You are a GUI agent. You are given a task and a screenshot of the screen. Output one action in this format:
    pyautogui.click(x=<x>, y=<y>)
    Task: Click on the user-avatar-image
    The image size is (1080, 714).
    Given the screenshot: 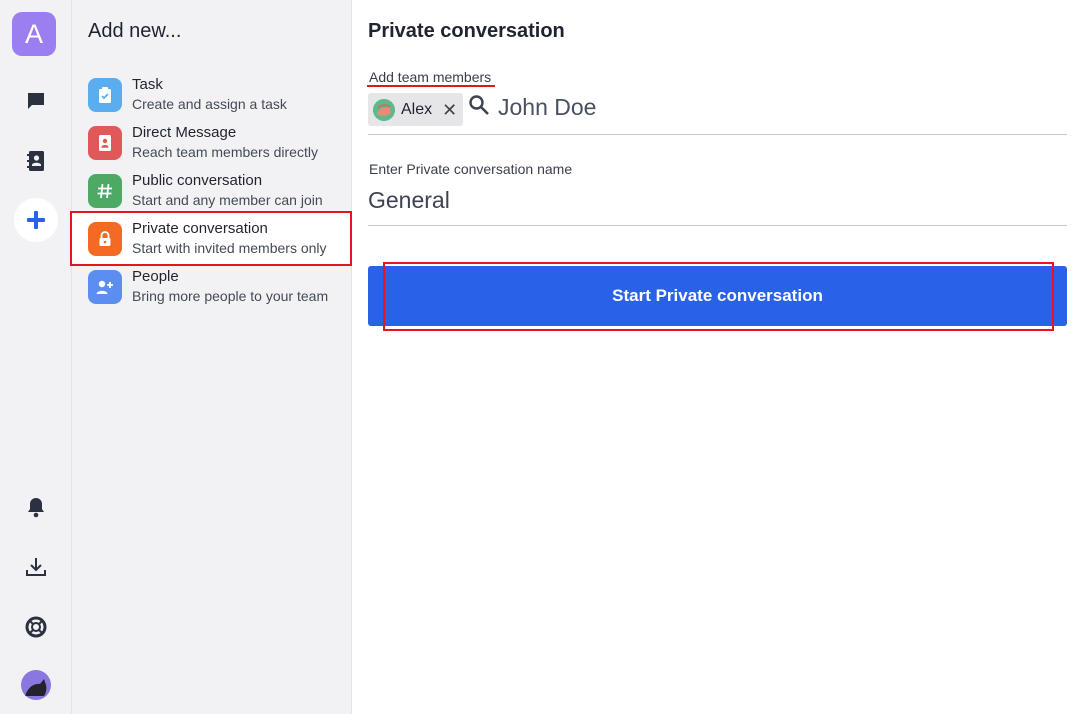 What is the action you would take?
    pyautogui.click(x=36, y=685)
    